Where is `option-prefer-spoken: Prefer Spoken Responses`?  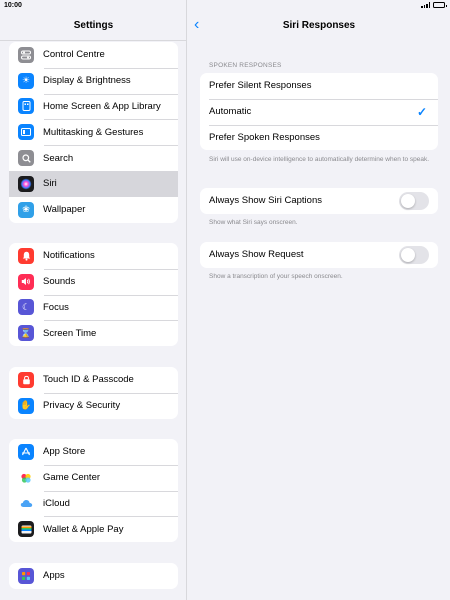
option-prefer-spoken: Prefer Spoken Responses is located at coordinates (319, 137).